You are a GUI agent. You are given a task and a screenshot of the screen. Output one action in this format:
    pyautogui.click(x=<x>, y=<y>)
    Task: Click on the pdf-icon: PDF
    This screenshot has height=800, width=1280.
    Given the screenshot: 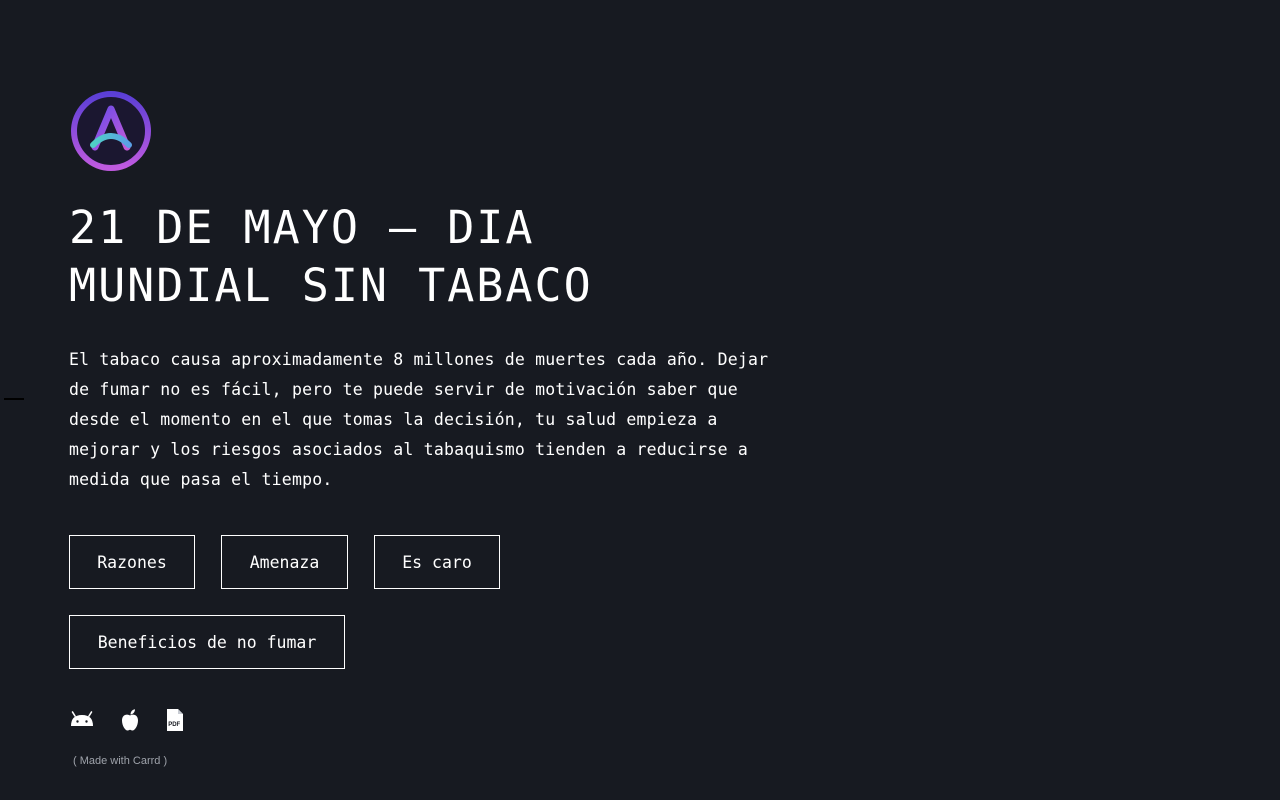 What is the action you would take?
    pyautogui.click(x=175, y=720)
    